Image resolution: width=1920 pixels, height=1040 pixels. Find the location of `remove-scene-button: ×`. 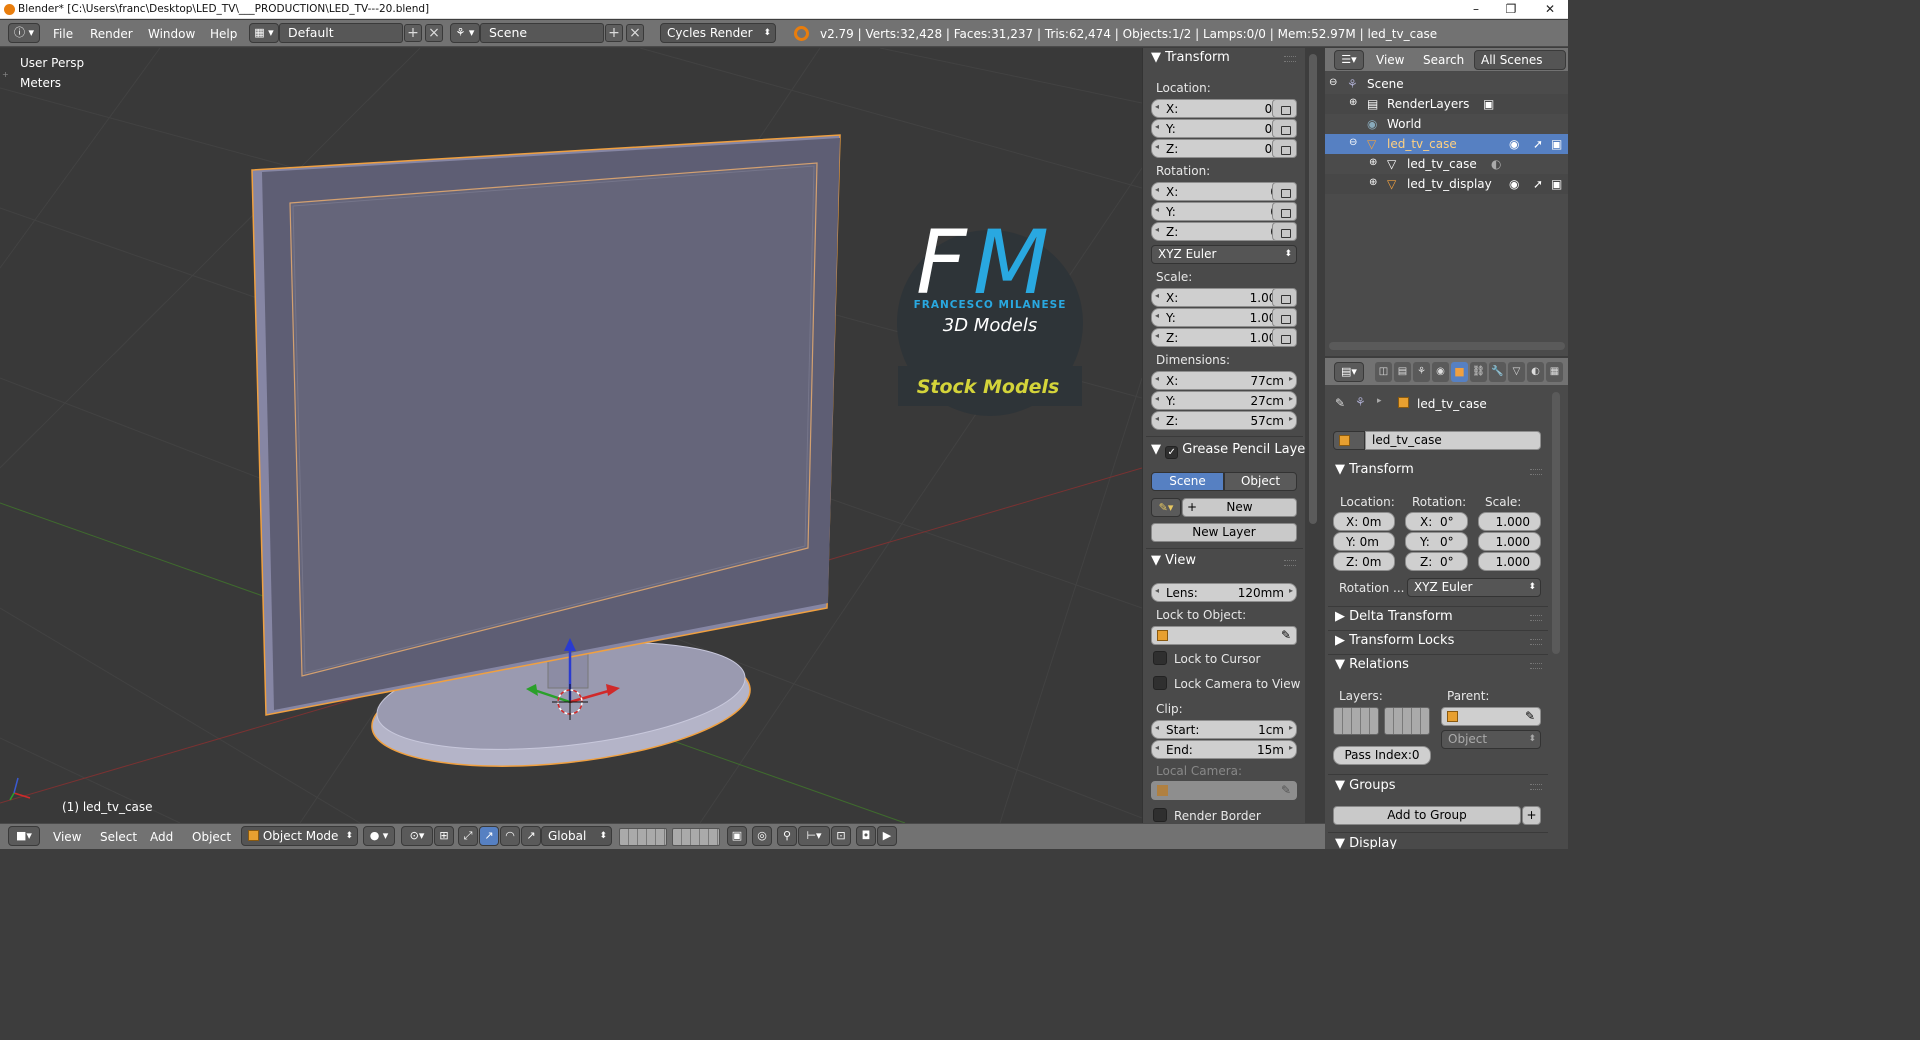

remove-scene-button: × is located at coordinates (635, 33).